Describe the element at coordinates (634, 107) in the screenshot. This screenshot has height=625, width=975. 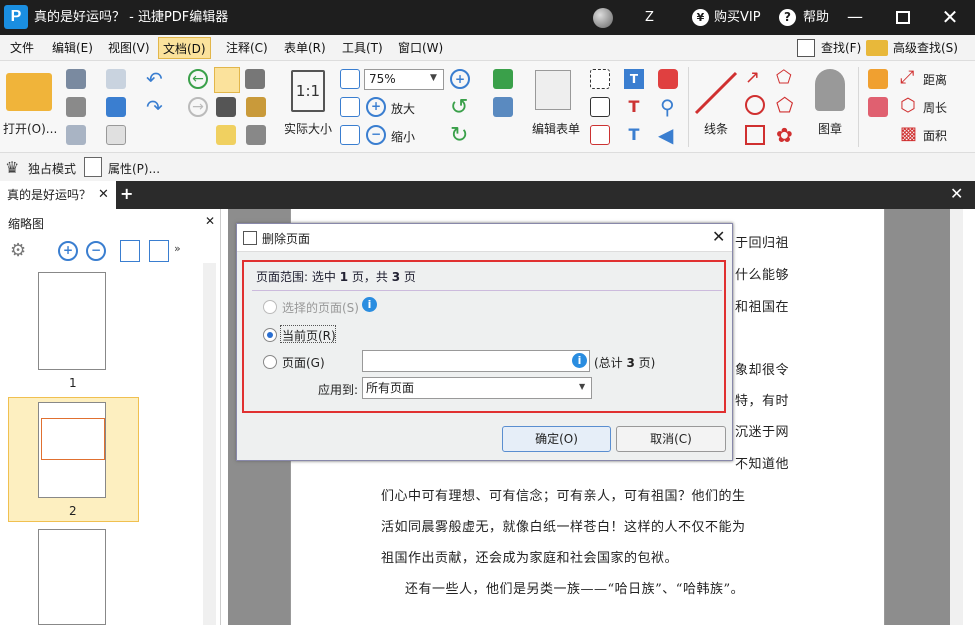
I see `strikeout-icon: T` at that location.